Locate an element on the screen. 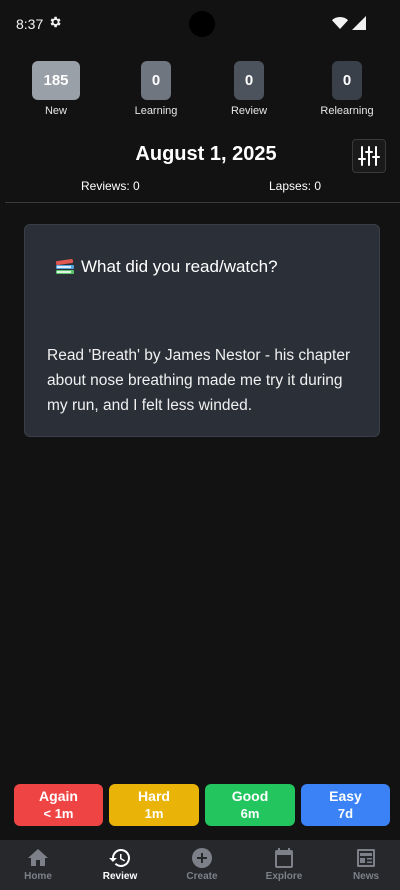  easy-button-interval: 7d is located at coordinates (345, 813).